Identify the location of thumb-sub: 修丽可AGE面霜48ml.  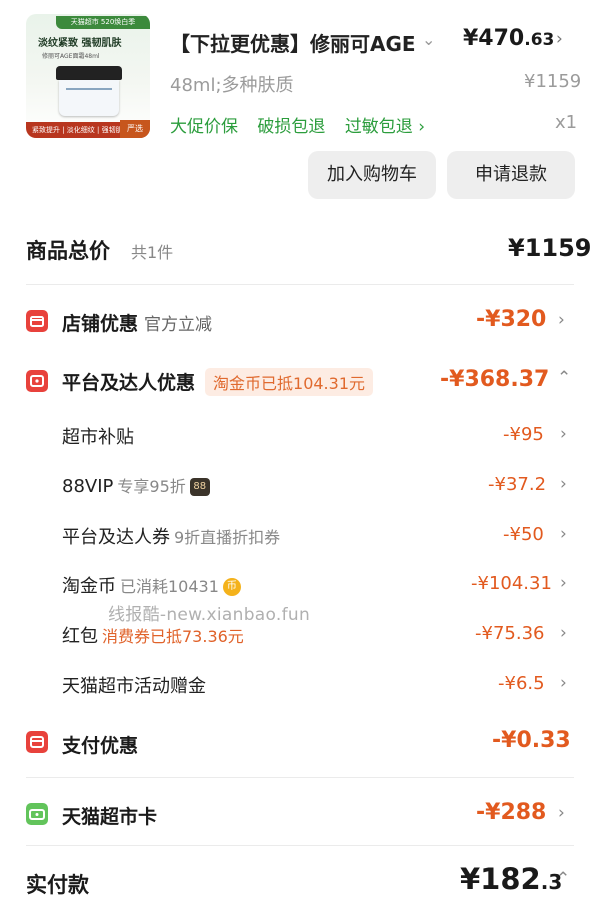
(71, 56).